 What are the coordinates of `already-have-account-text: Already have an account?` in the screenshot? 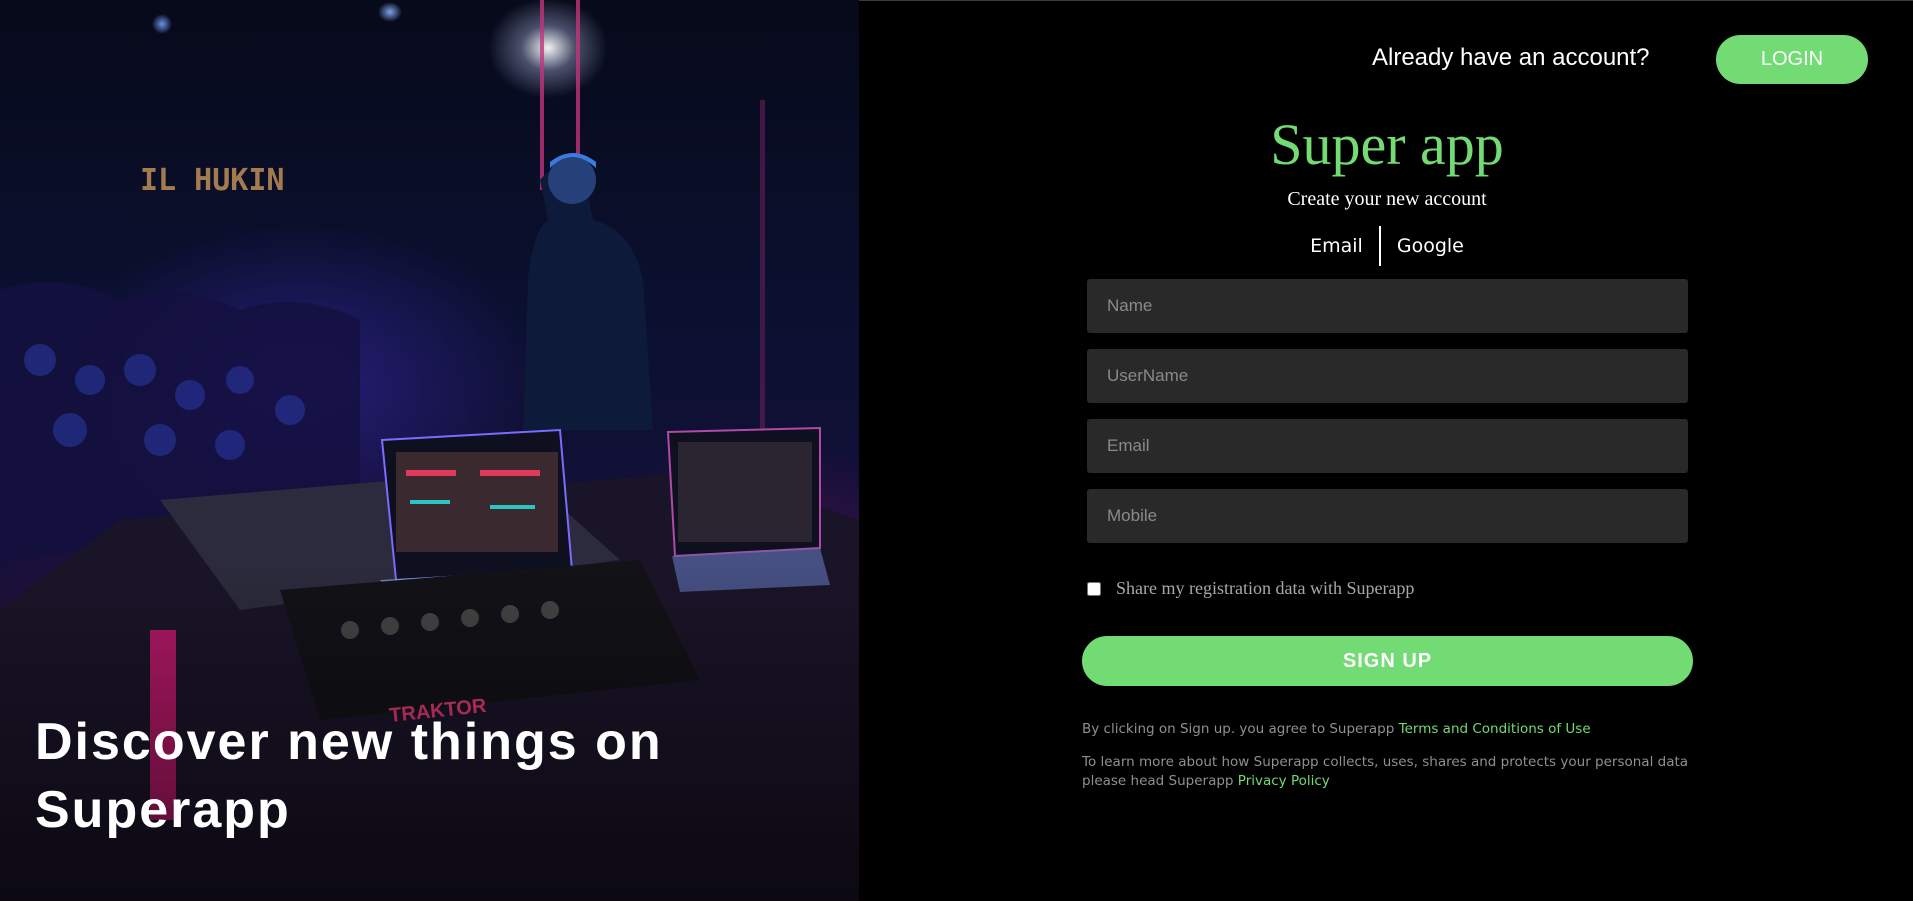 It's located at (1511, 57).